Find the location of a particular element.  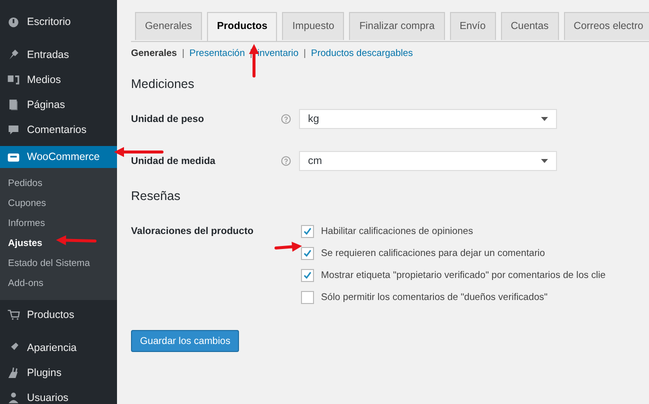

field-label: Unidad de medida is located at coordinates (173, 161).